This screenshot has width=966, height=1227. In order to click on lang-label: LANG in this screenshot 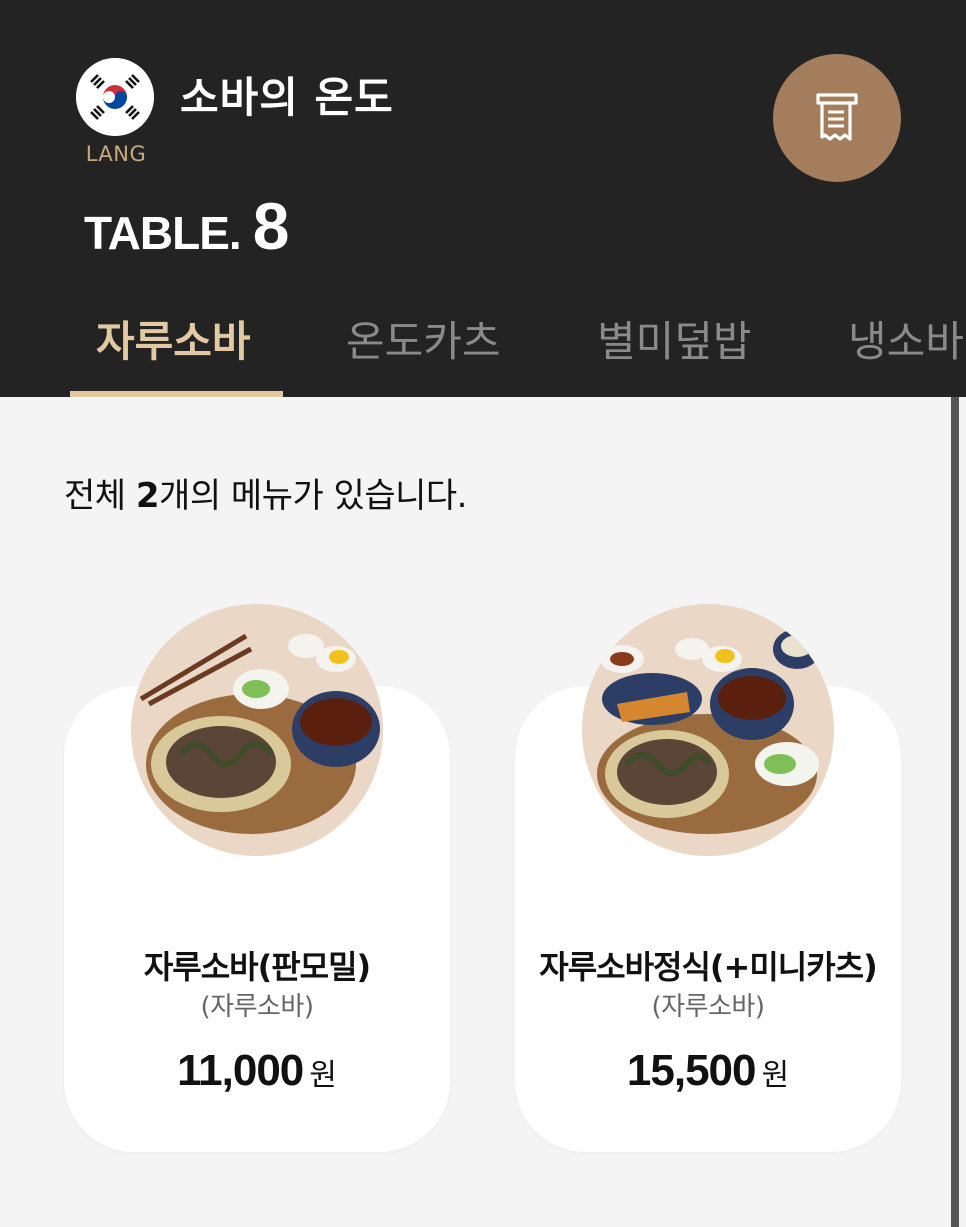, I will do `click(116, 154)`.